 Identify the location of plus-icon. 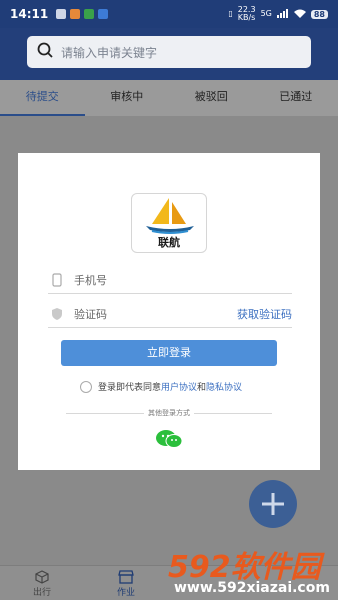
(273, 504).